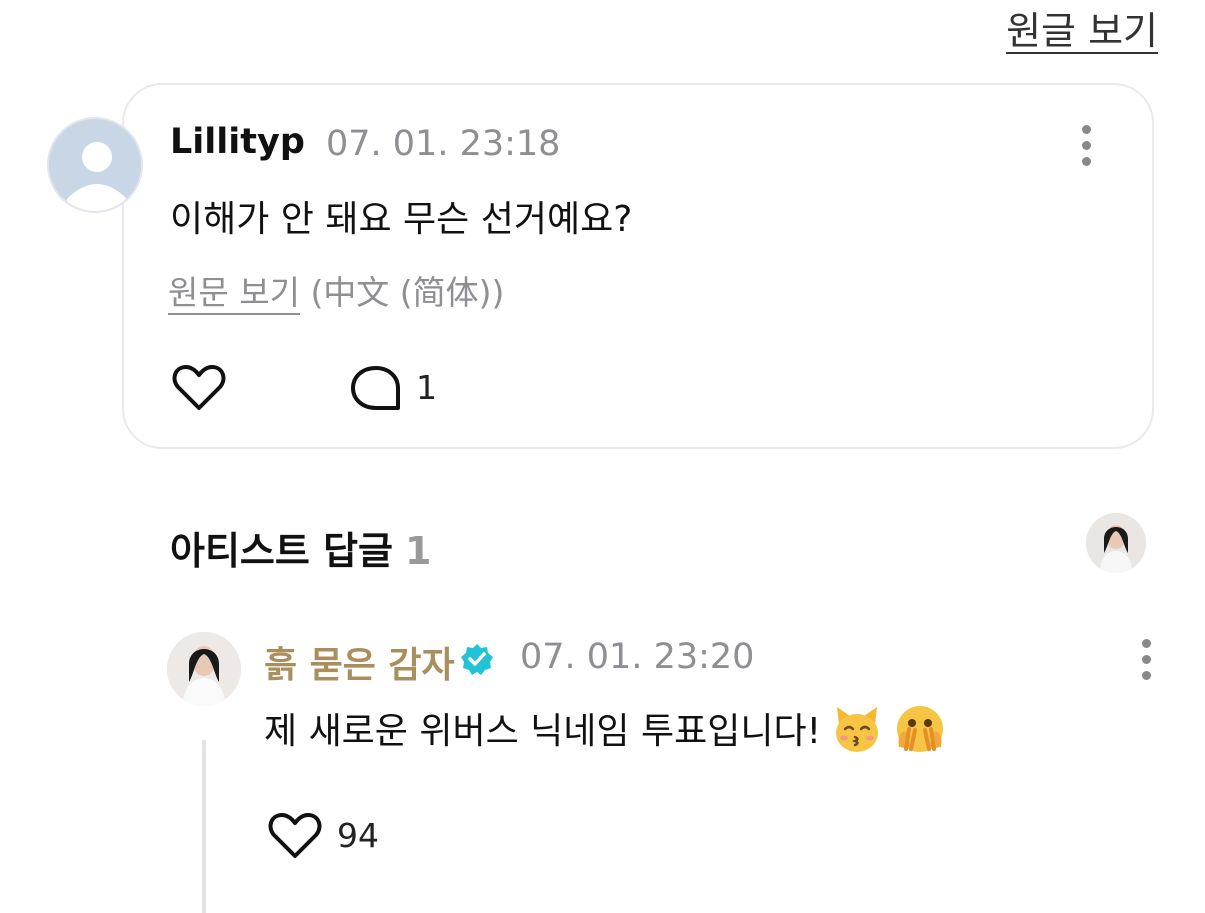 The height and width of the screenshot is (913, 1205). I want to click on default-avatar, so click(95, 165).